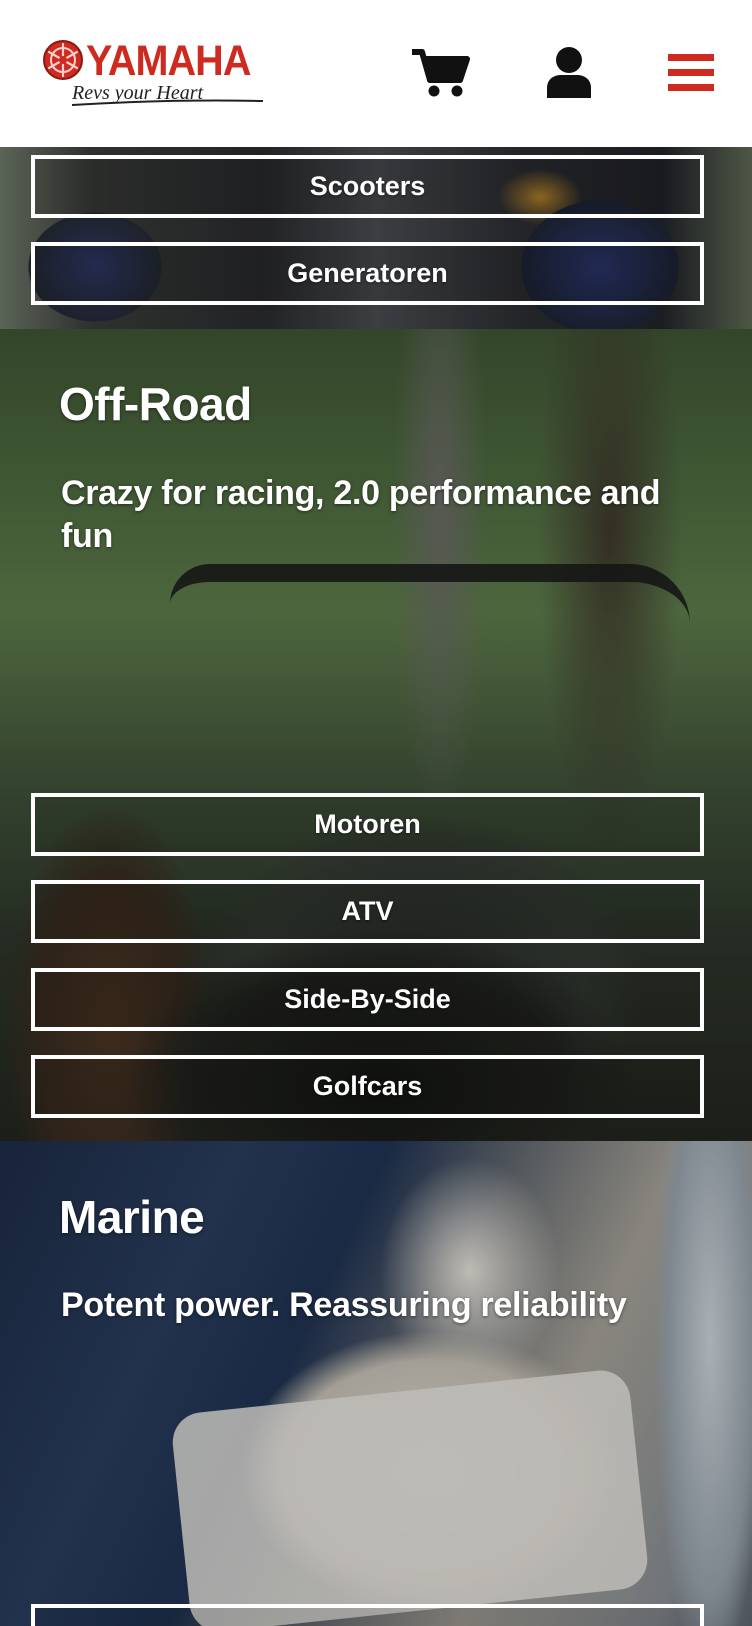 The width and height of the screenshot is (752, 1626). What do you see at coordinates (367, 999) in the screenshot?
I see `side-by-side-button: Side-By-Side` at bounding box center [367, 999].